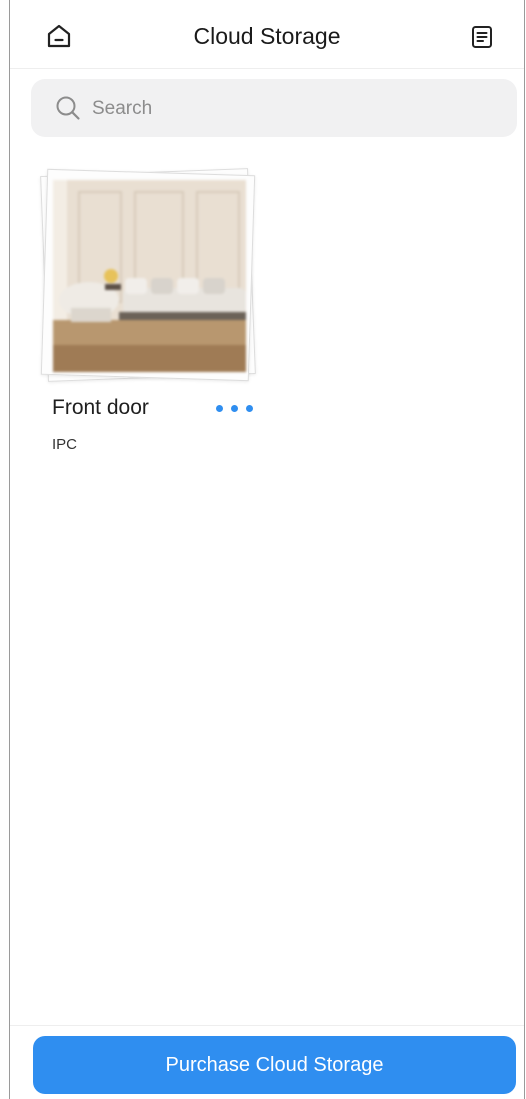  I want to click on document-list-icon-graphic, so click(482, 37).